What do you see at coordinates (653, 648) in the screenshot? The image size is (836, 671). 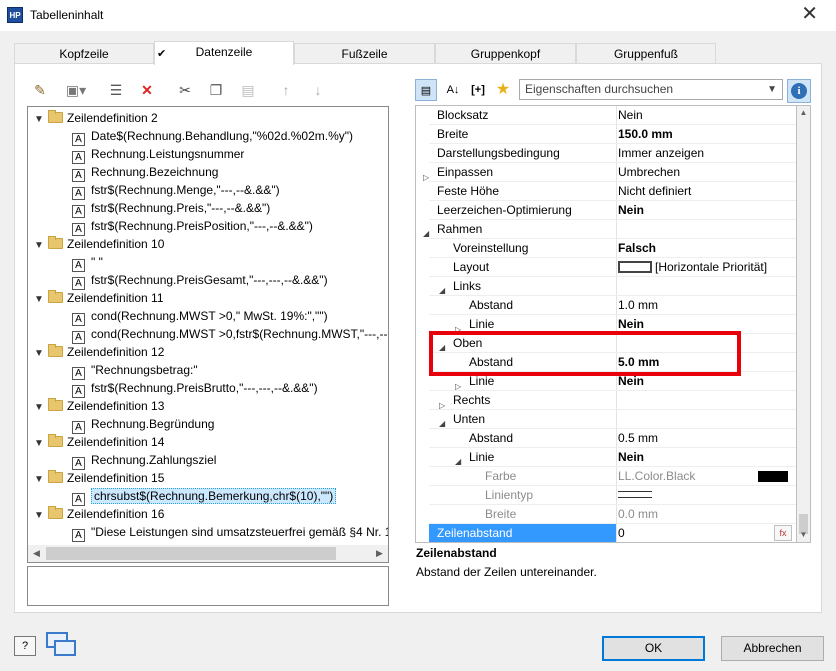 I see `ok-button: OK` at bounding box center [653, 648].